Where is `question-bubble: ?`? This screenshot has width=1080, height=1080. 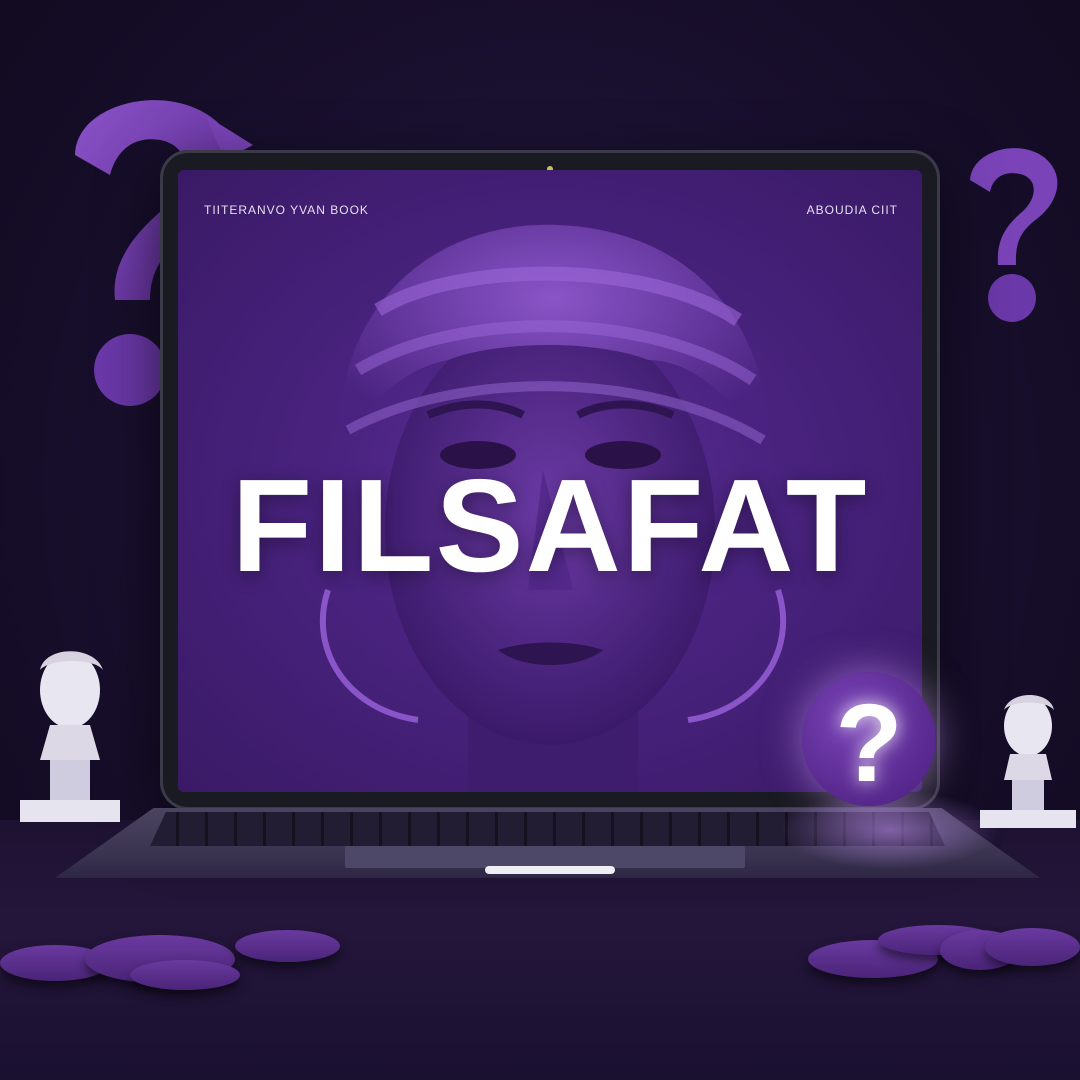
question-bubble: ? is located at coordinates (869, 739).